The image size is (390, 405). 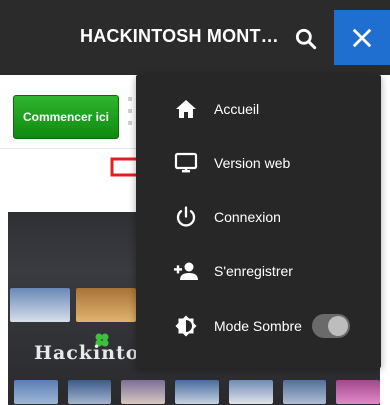 What do you see at coordinates (93, 353) in the screenshot?
I see `brand-text: Hackintos` at bounding box center [93, 353].